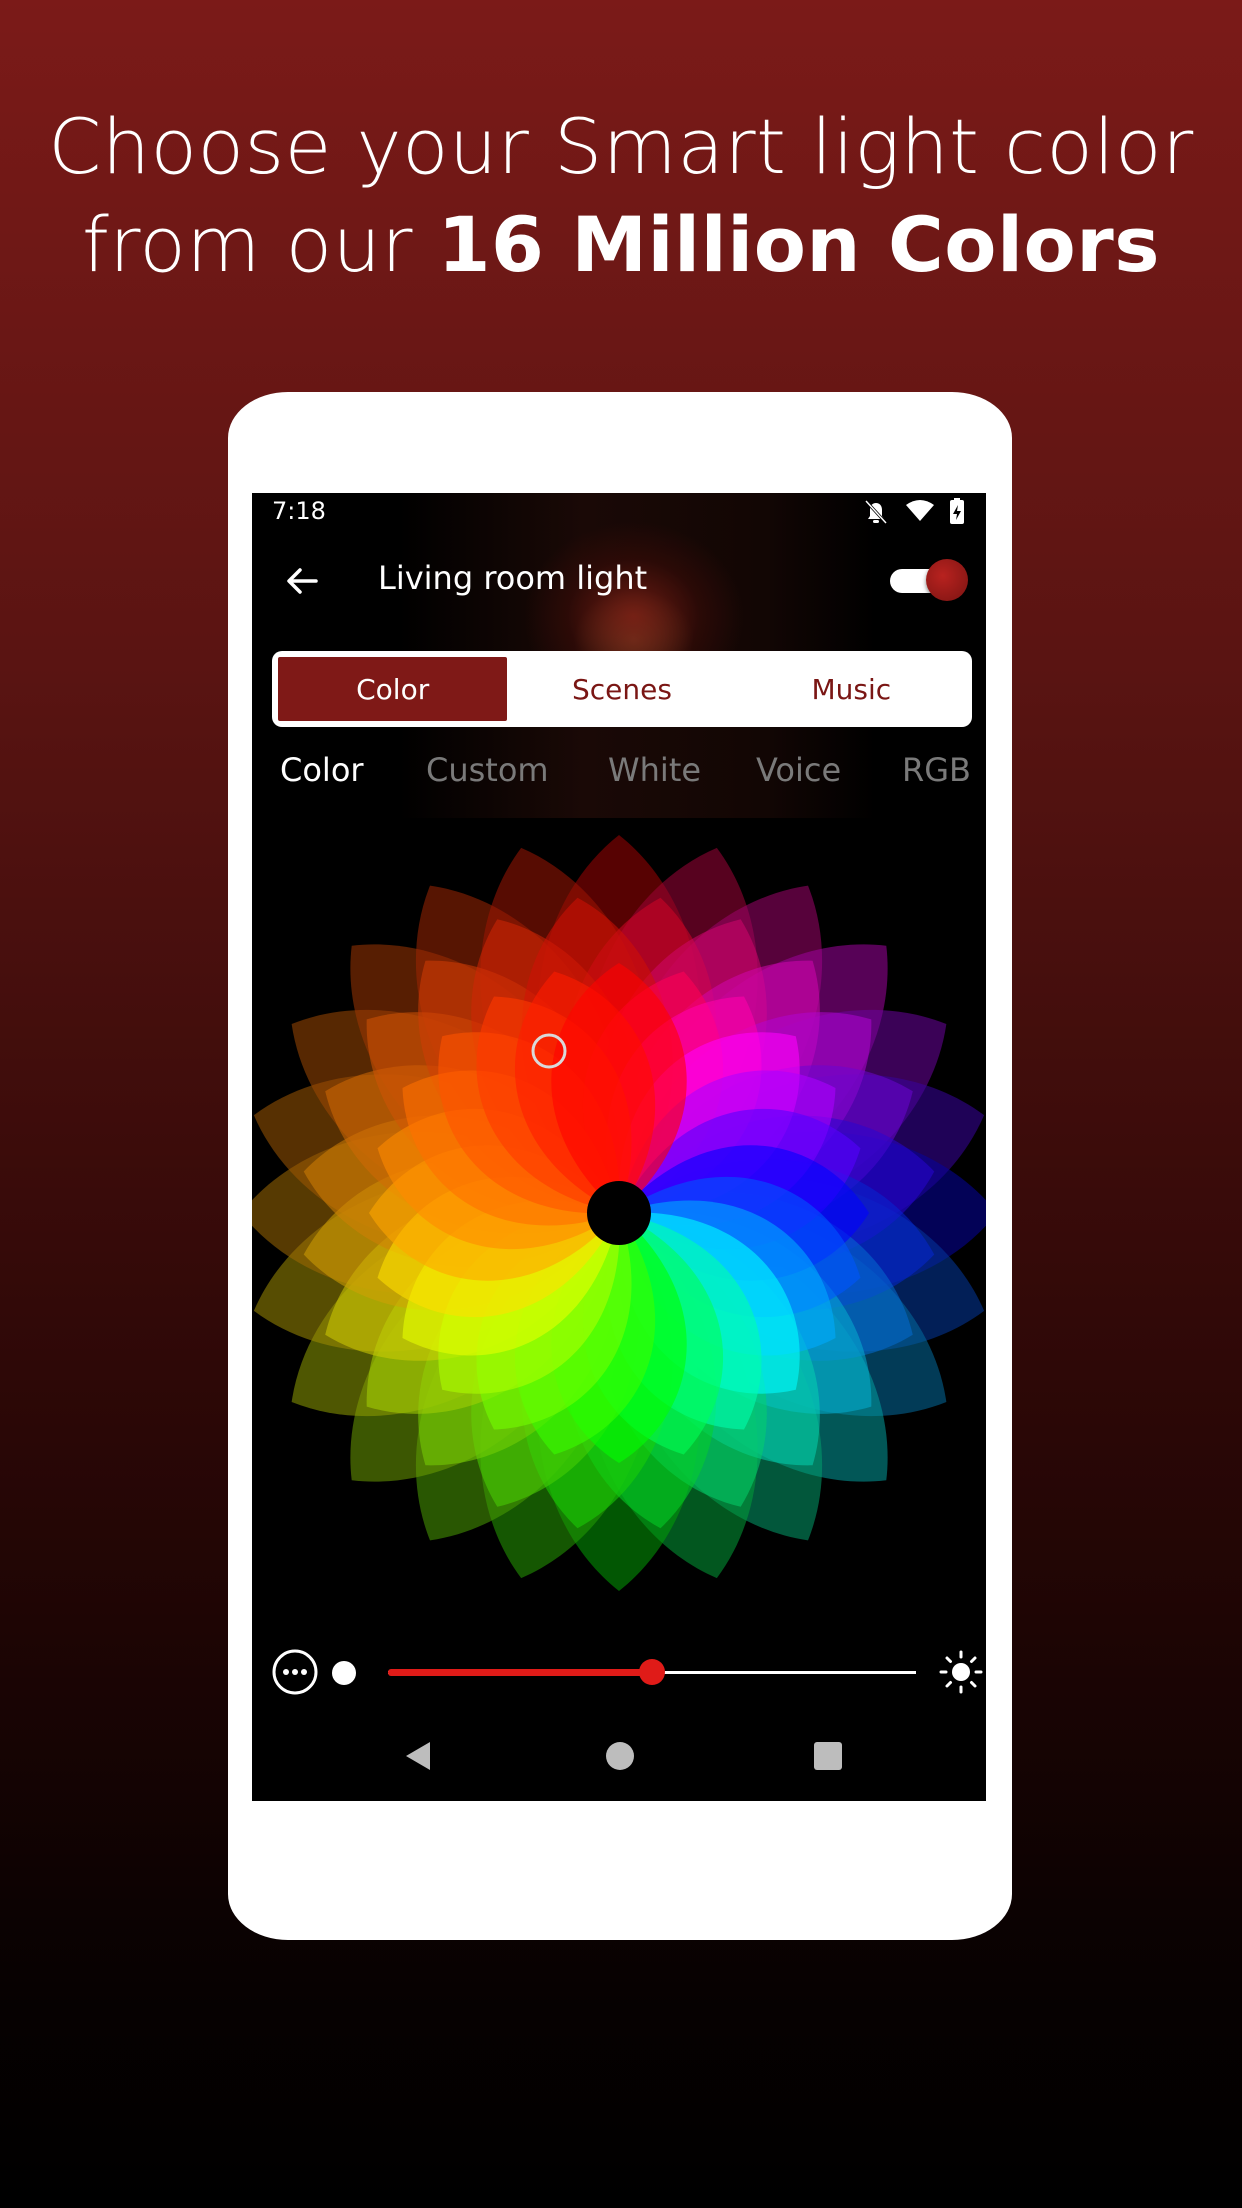 This screenshot has width=1242, height=2208. I want to click on more-options-icon, so click(295, 1672).